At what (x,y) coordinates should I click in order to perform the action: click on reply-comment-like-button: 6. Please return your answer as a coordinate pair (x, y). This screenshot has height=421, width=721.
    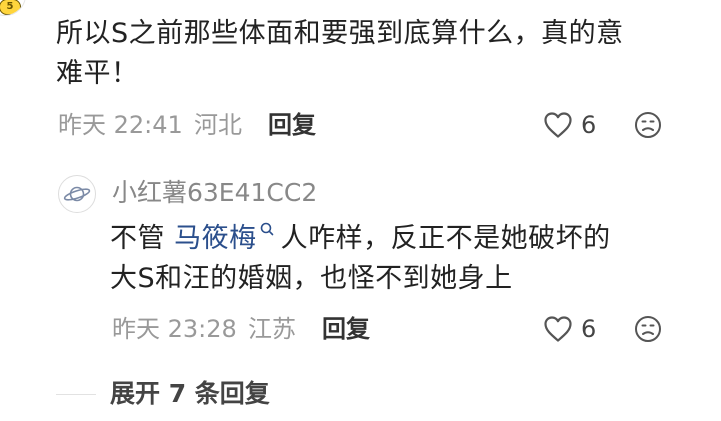
    Looking at the image, I should click on (569, 329).